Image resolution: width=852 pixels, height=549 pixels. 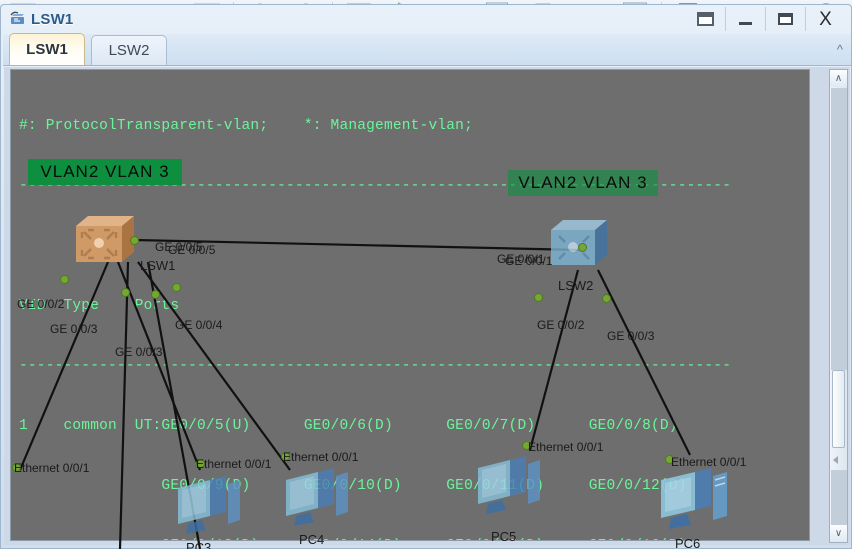 I want to click on window-controls: X, so click(x=765, y=19).